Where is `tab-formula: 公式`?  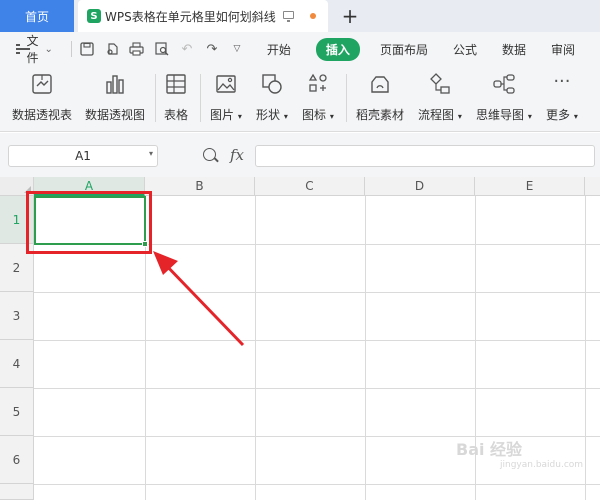
tab-formula: 公式 is located at coordinates (465, 49).